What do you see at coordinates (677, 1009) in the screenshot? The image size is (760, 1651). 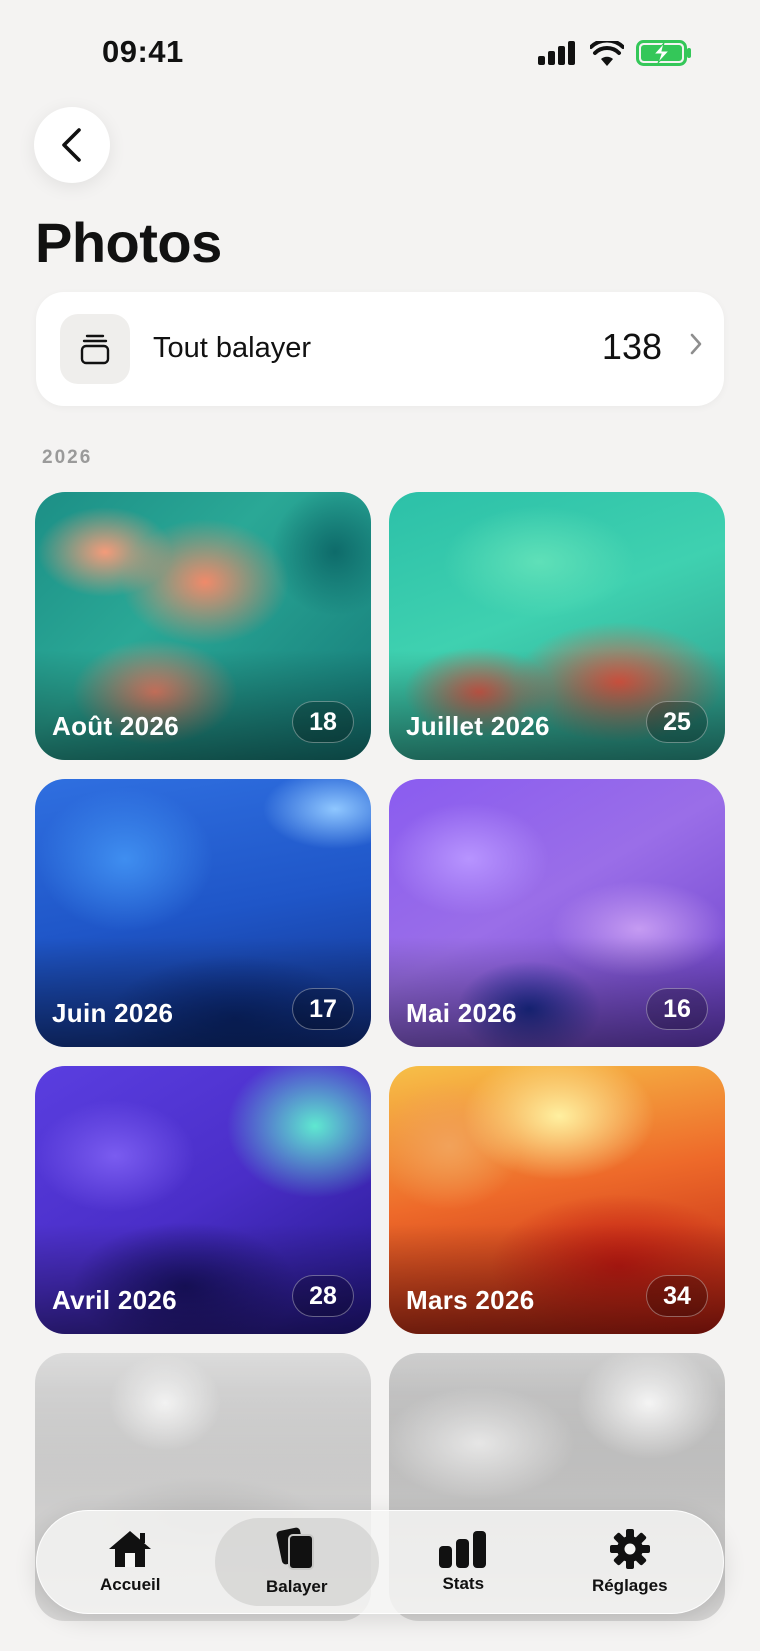 I see `month-count-badge: 16` at bounding box center [677, 1009].